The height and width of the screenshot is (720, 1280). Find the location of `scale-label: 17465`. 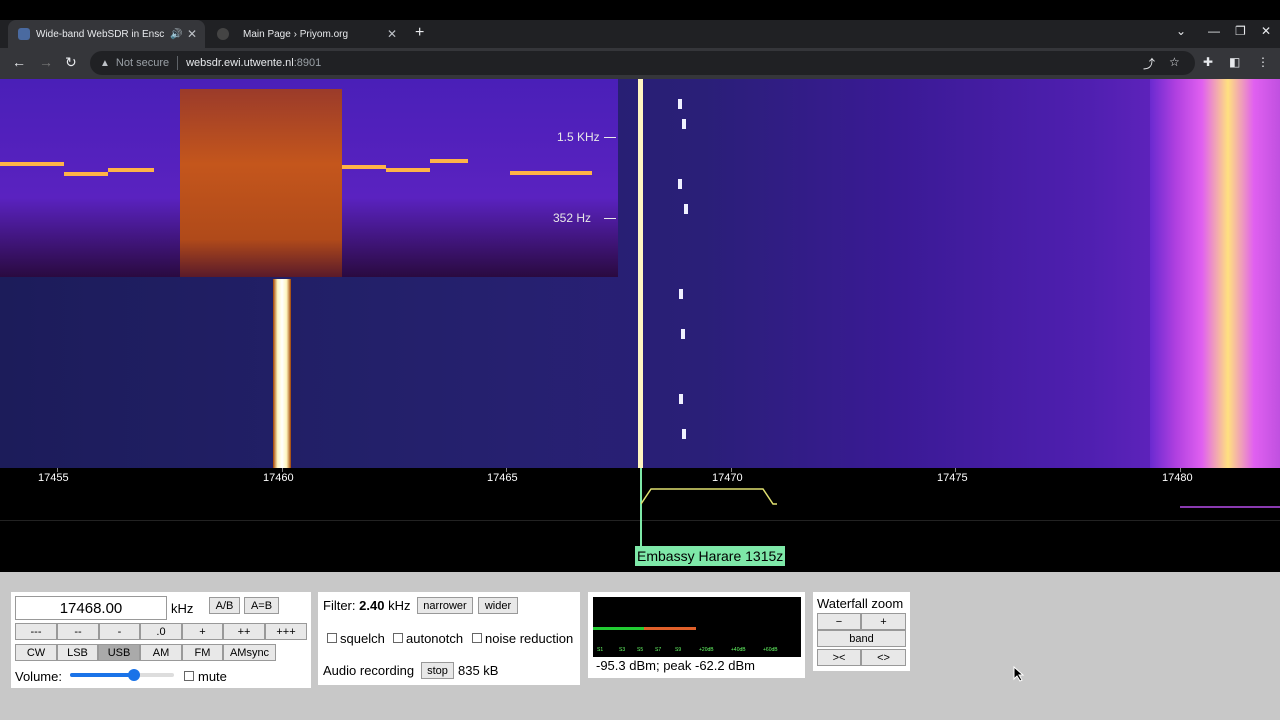

scale-label: 17465 is located at coordinates (502, 478).